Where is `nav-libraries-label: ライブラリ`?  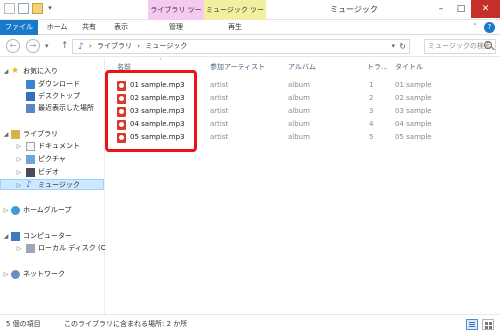
nav-libraries-label: ライブラリ is located at coordinates (40, 134).